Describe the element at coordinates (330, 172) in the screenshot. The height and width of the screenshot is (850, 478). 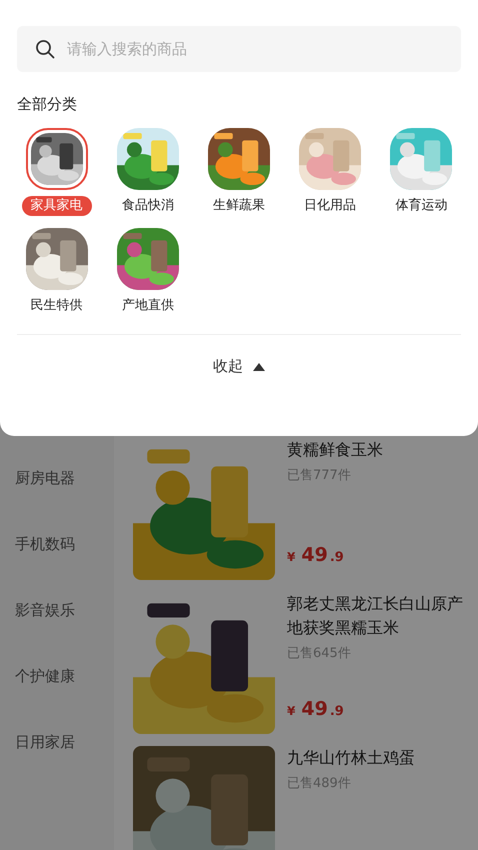
I see `category-item: 日化用品` at that location.